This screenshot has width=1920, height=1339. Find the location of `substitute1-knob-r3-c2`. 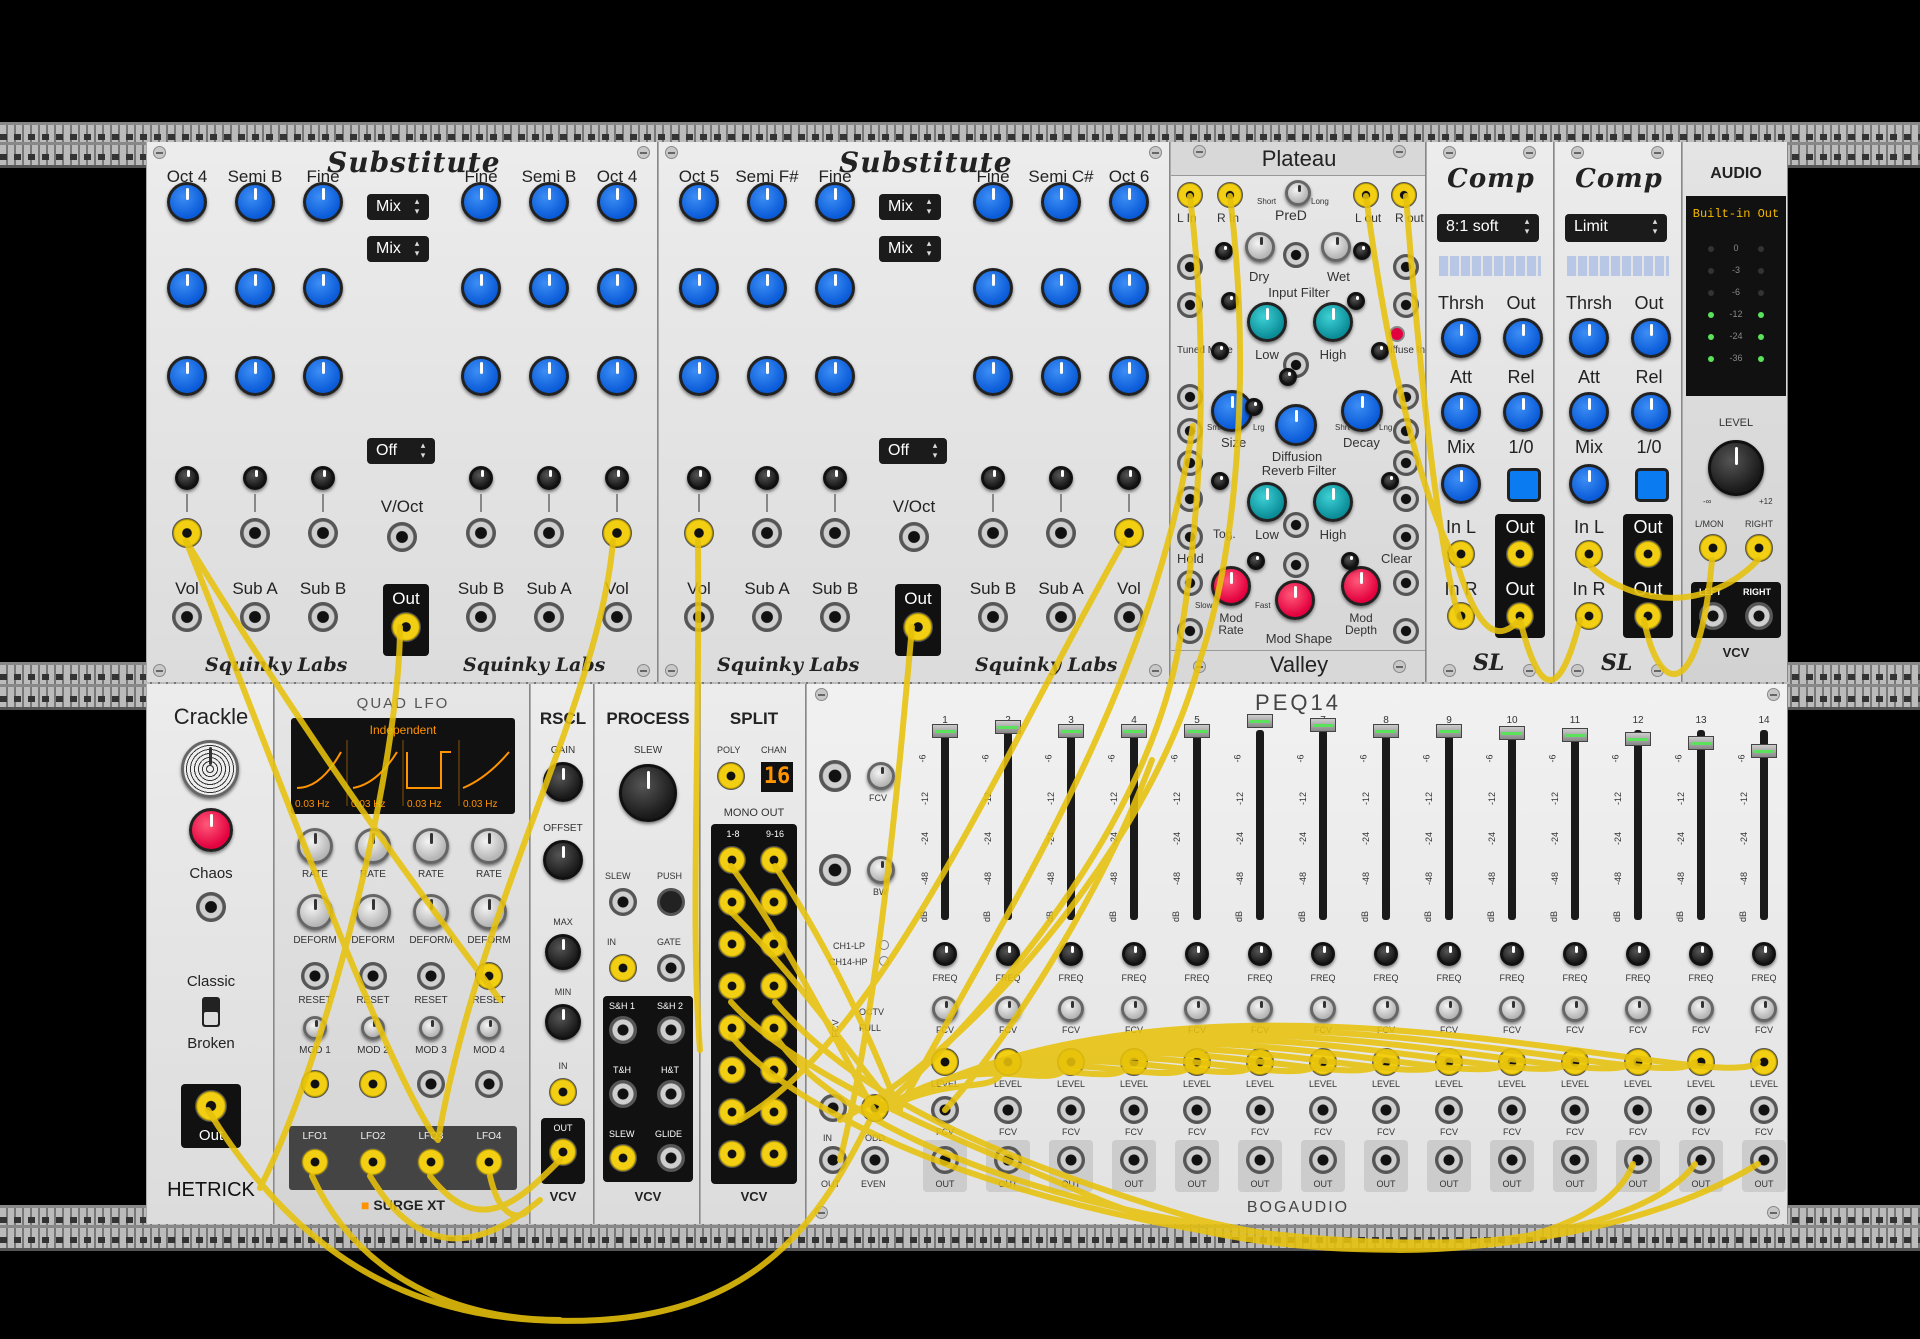

substitute1-knob-r3-c2 is located at coordinates (255, 376).